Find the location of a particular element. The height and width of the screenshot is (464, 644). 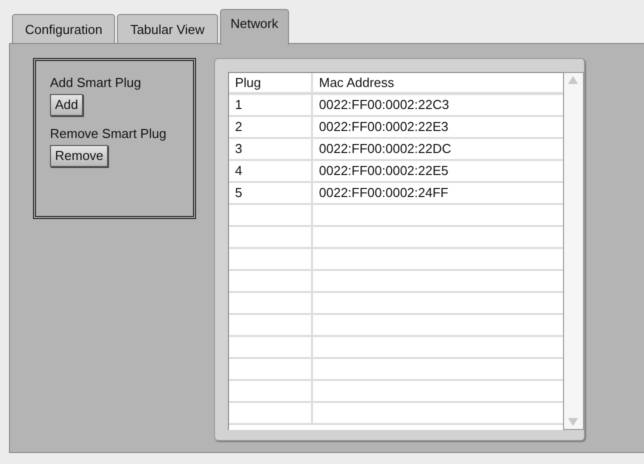

table-cell: 5 is located at coordinates (271, 193).